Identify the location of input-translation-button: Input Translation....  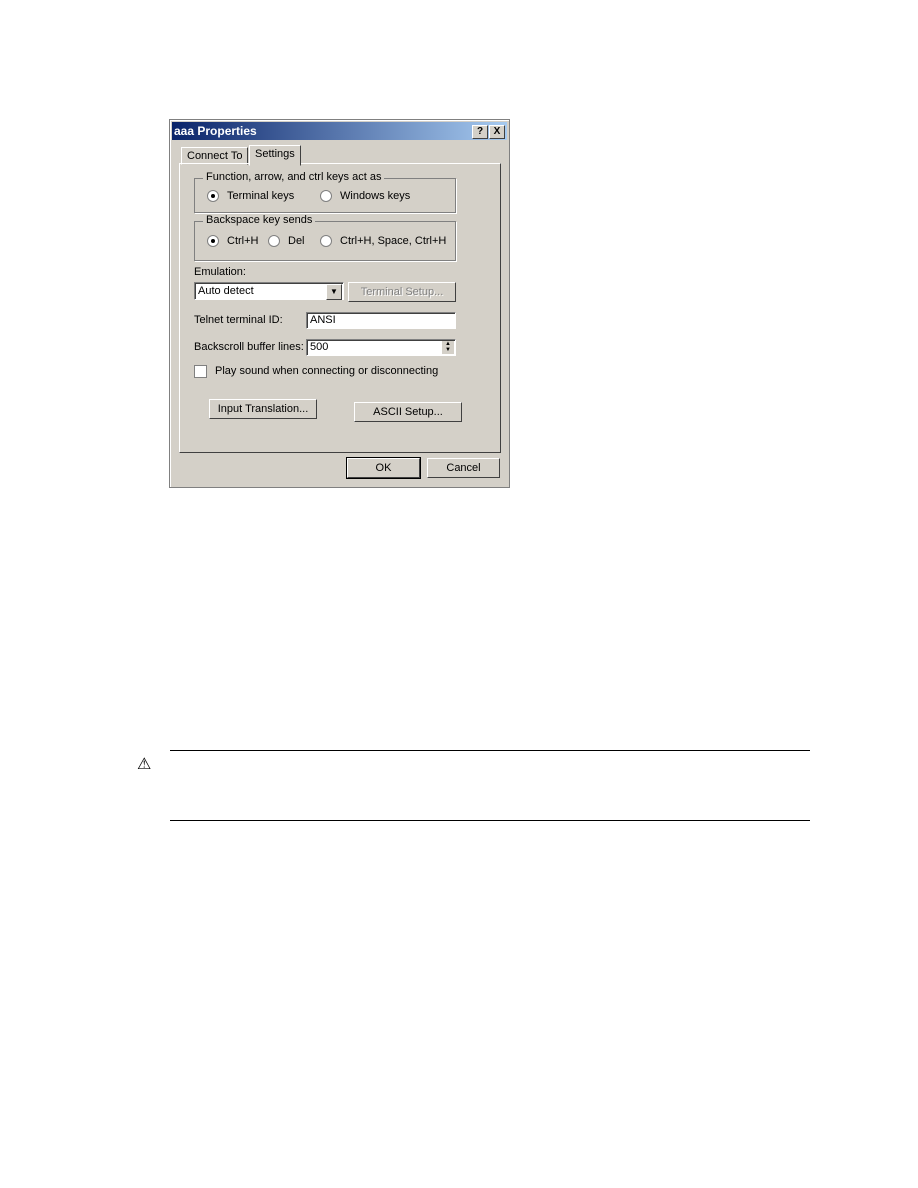
(263, 409).